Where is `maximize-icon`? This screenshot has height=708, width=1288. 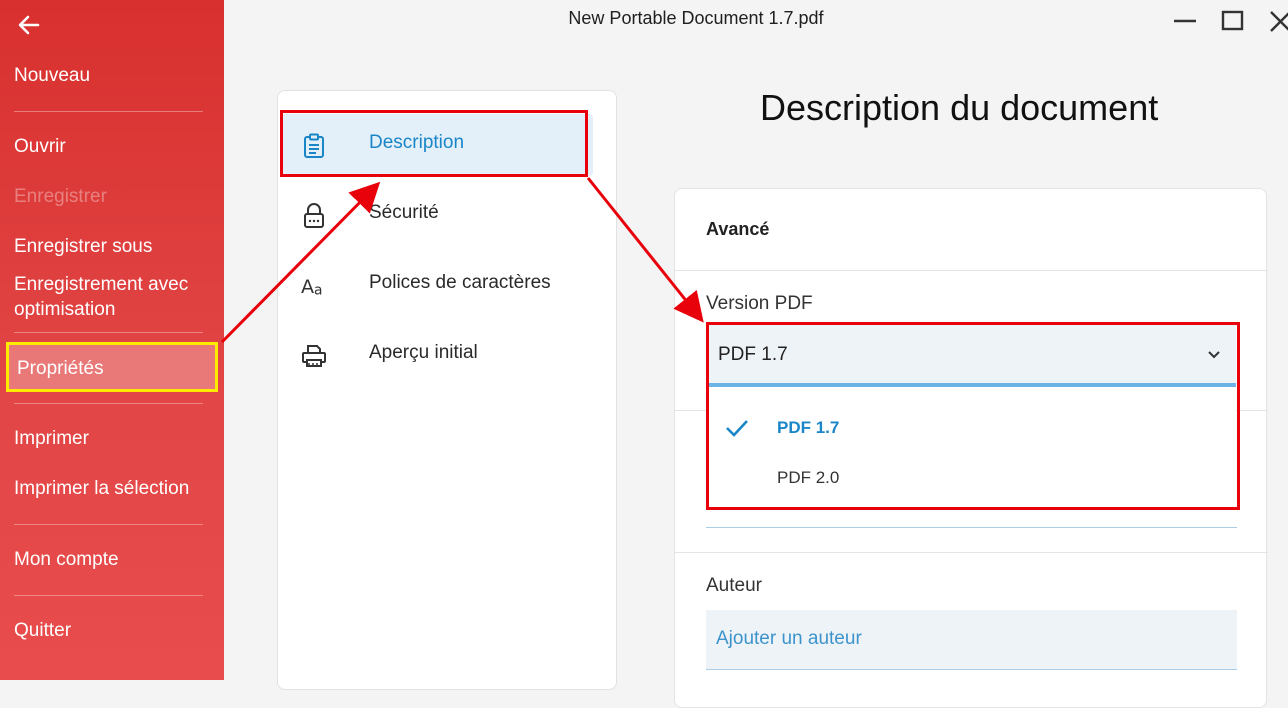
maximize-icon is located at coordinates (1232, 20).